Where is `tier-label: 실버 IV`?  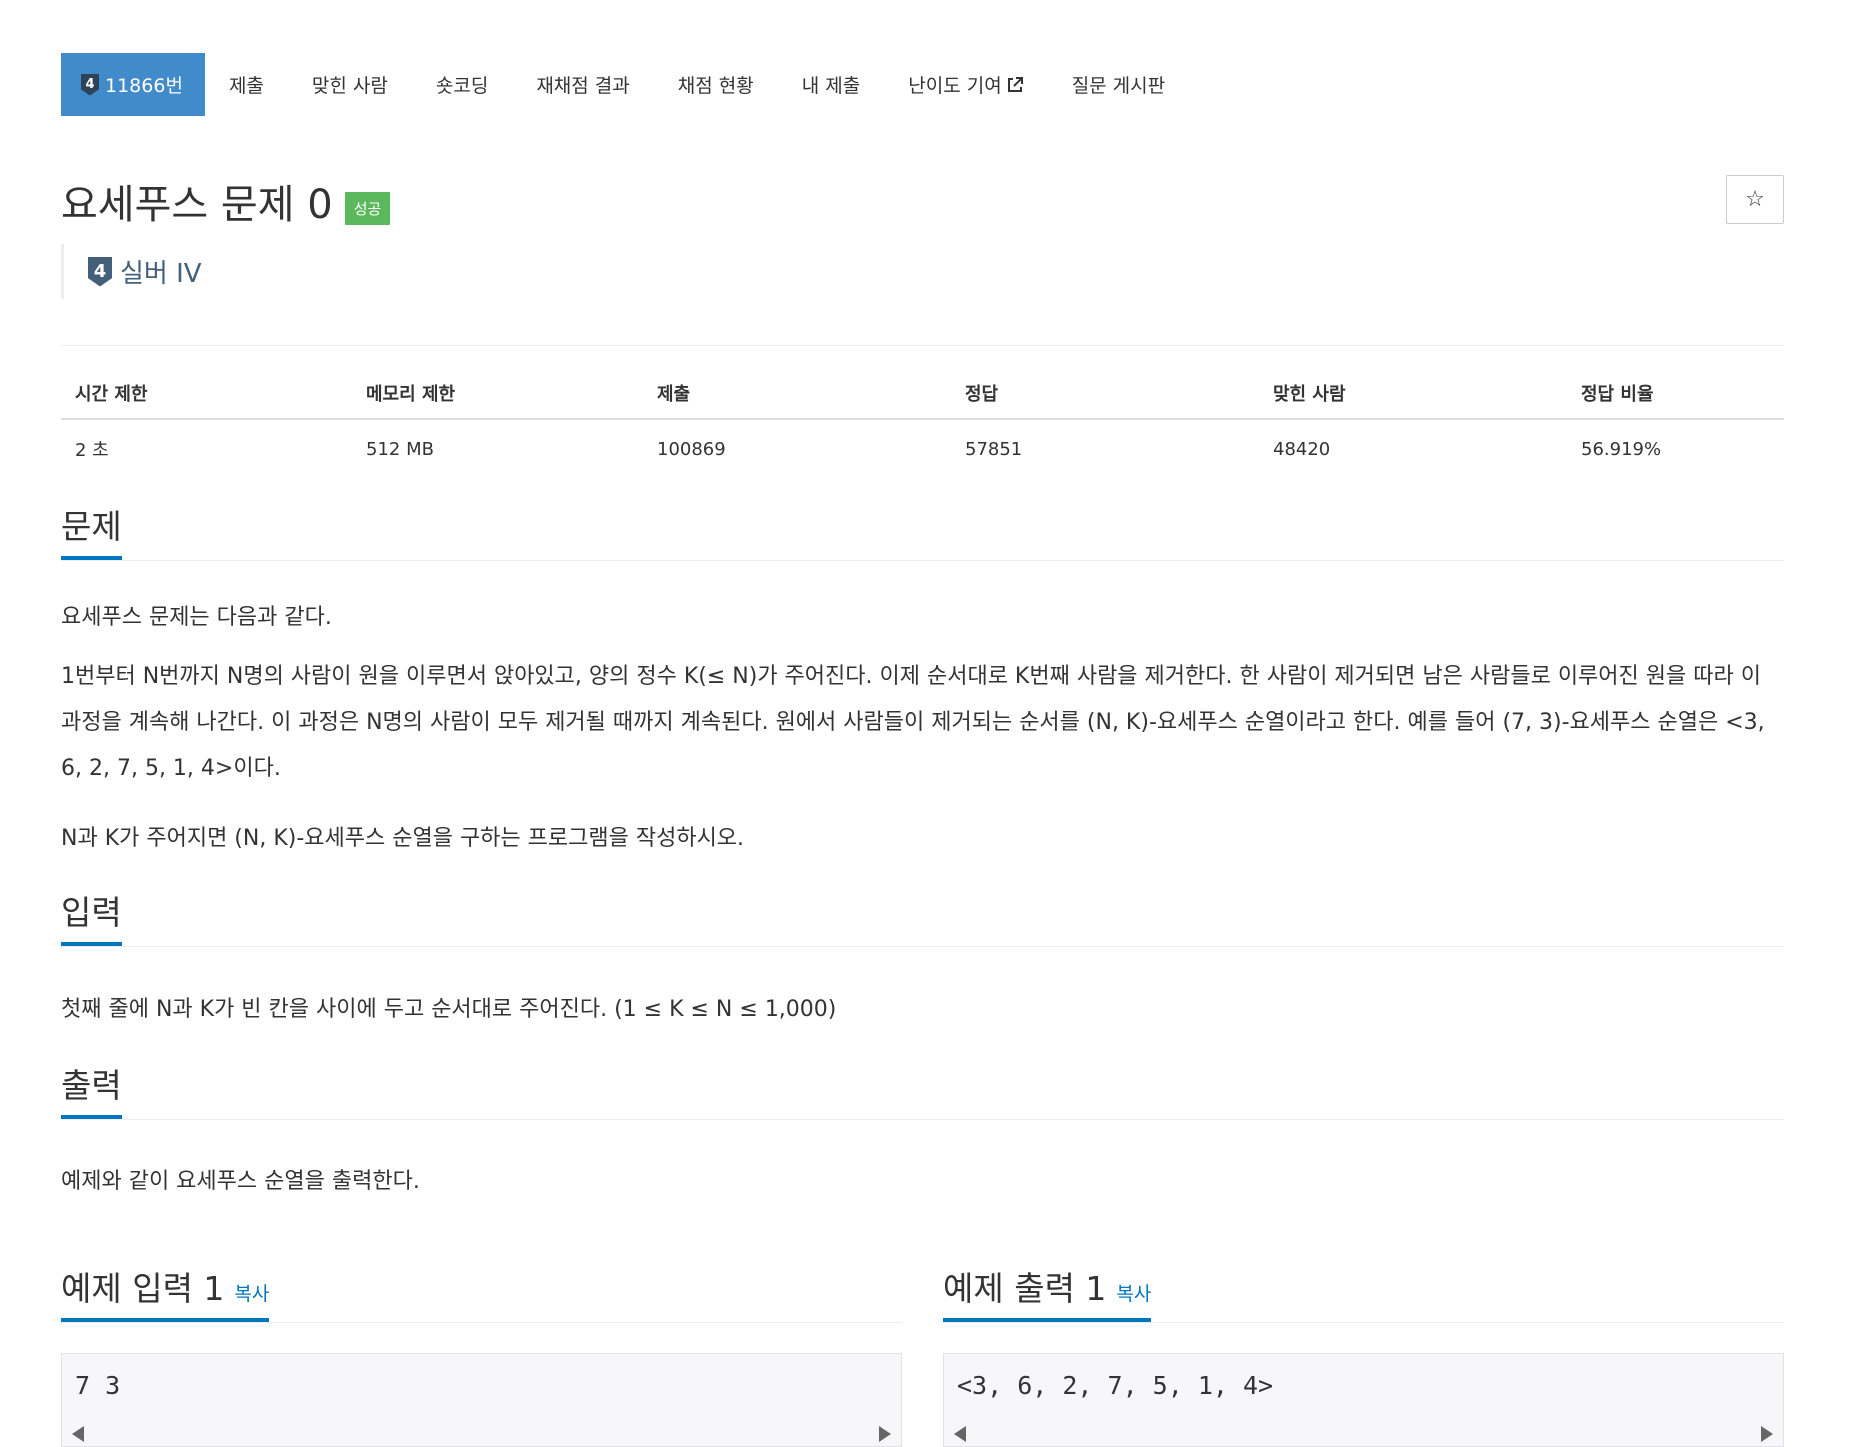 tier-label: 실버 IV is located at coordinates (161, 274).